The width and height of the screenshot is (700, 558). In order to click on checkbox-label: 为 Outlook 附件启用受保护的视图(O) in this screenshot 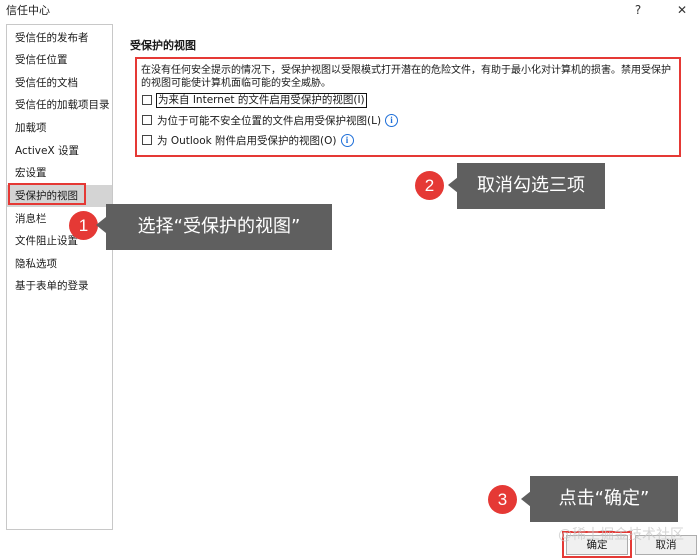, I will do `click(247, 140)`.